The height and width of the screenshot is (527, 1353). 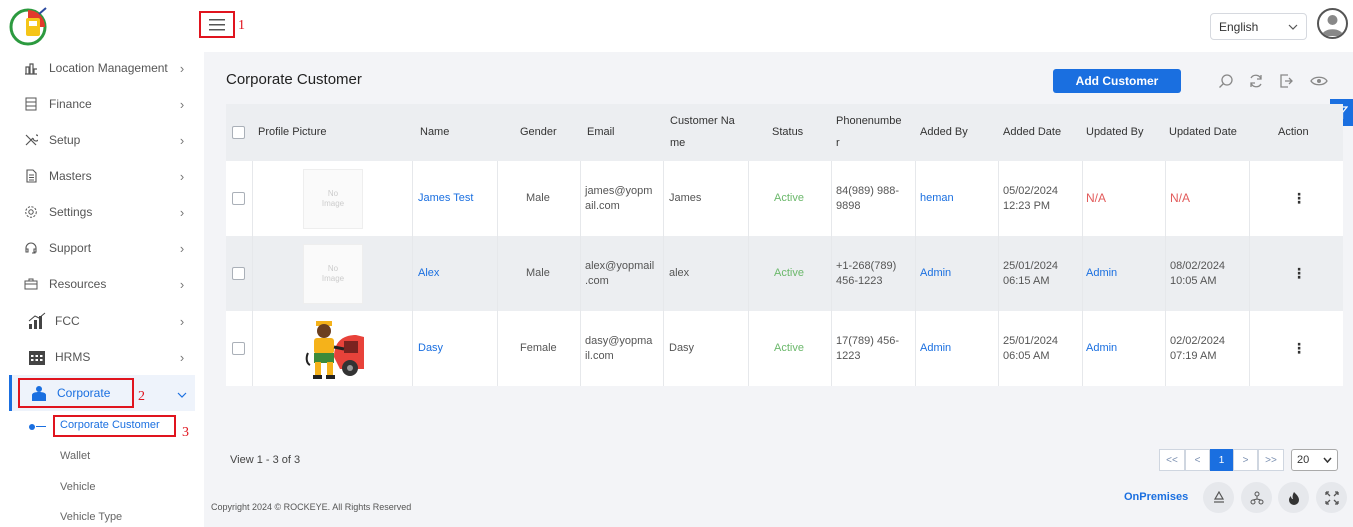 What do you see at coordinates (104, 176) in the screenshot?
I see `sidebar-item-masters: Masters ›` at bounding box center [104, 176].